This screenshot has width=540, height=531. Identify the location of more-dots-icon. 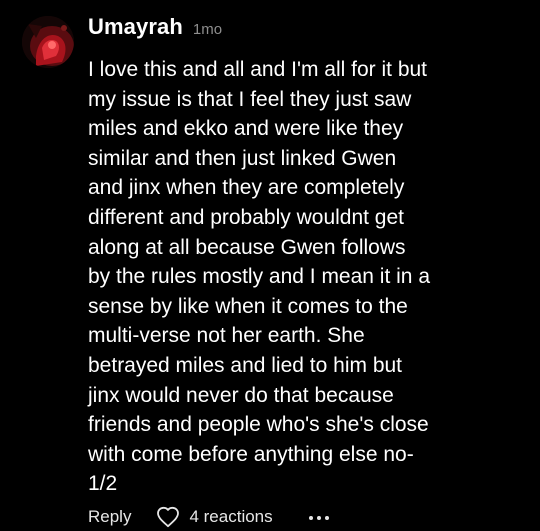
(318, 517).